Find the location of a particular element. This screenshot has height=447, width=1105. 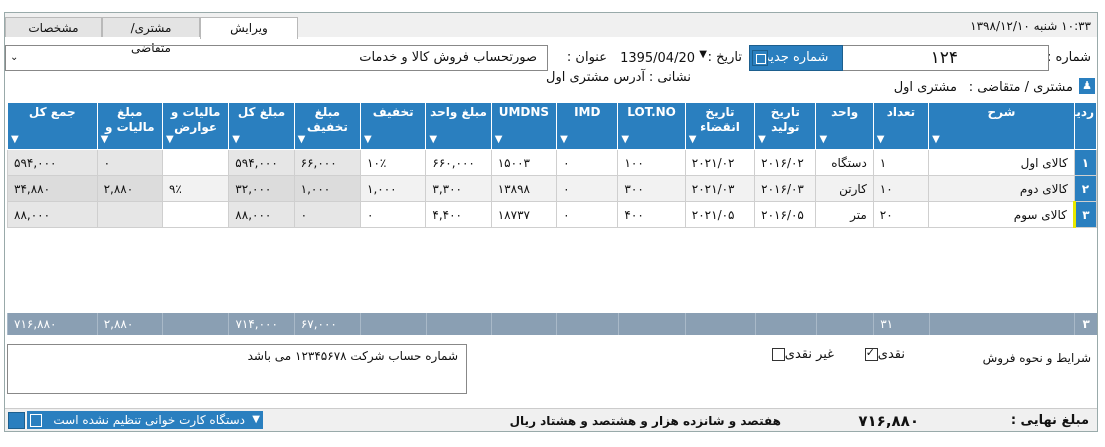

col-header: UMDNS ▼ is located at coordinates (524, 126).